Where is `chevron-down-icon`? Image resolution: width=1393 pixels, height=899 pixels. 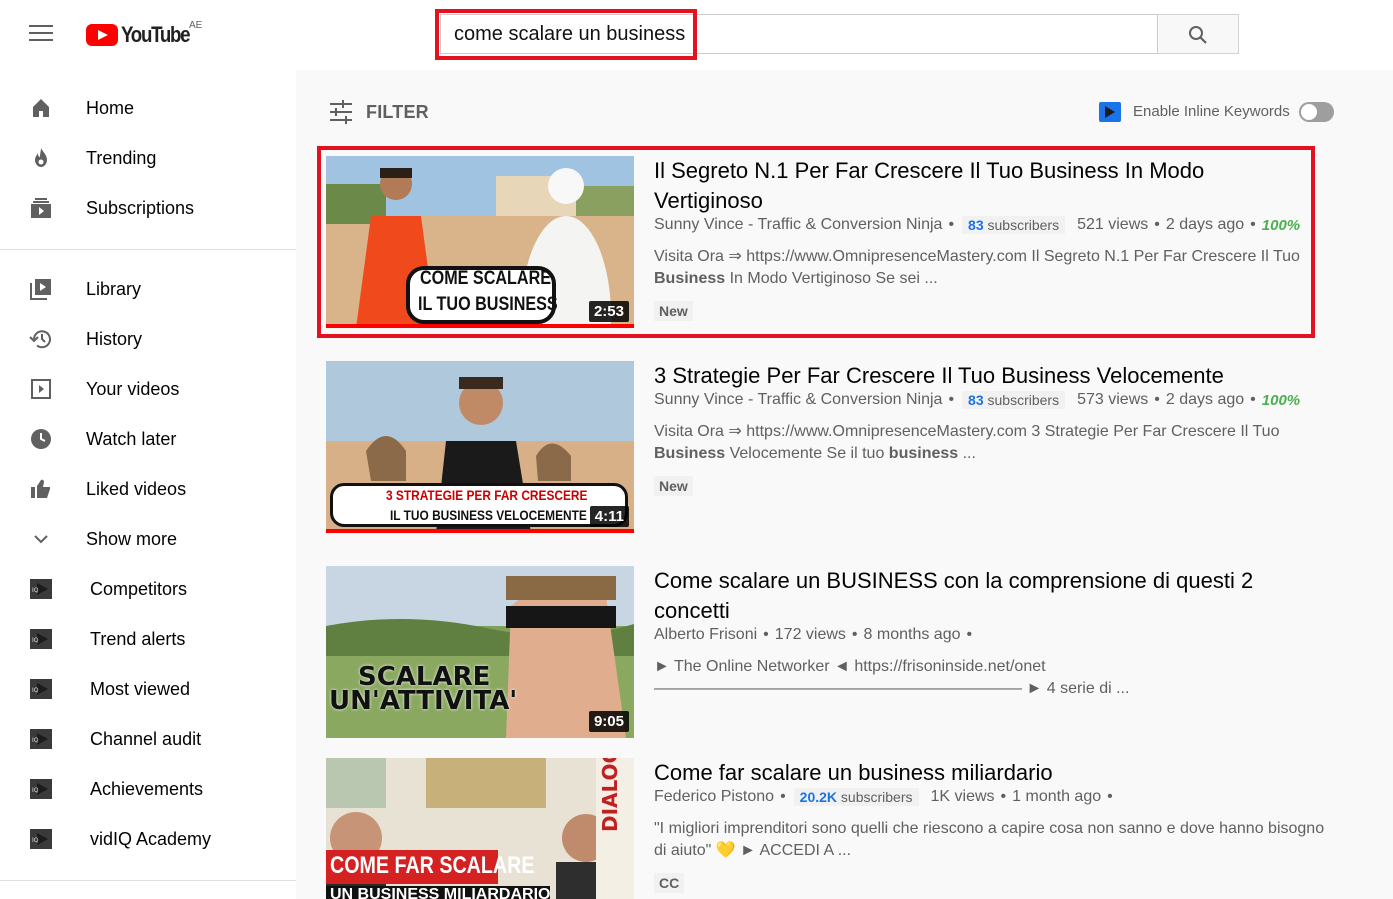
chevron-down-icon is located at coordinates (41, 539).